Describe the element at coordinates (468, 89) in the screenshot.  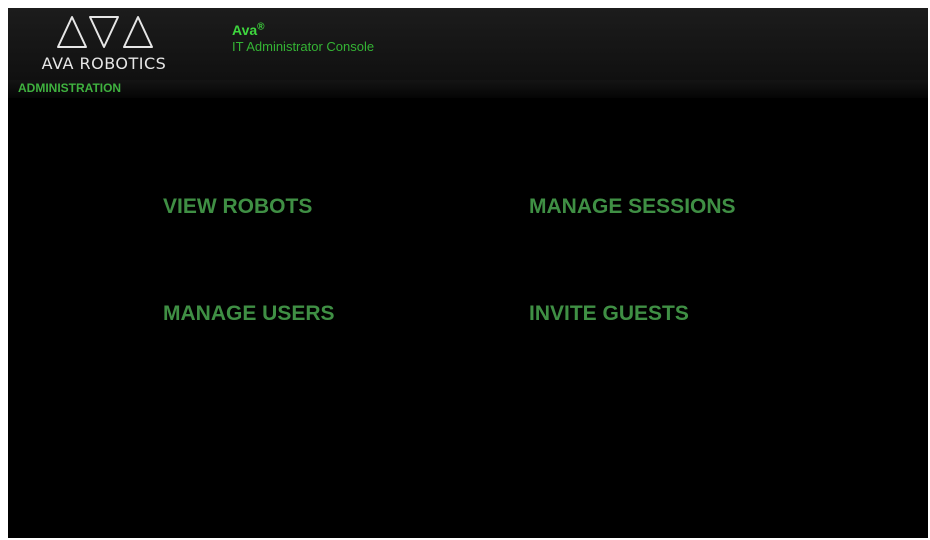
I see `section-bar: ADMINISTRATION` at that location.